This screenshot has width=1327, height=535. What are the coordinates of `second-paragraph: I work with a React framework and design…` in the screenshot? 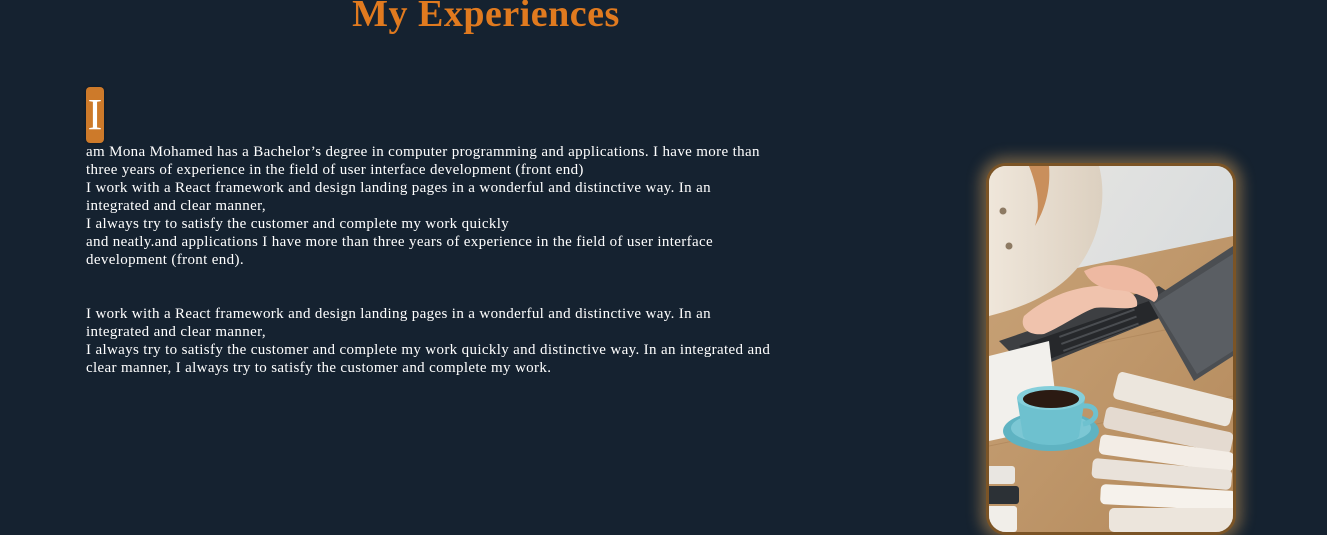 It's located at (491, 341).